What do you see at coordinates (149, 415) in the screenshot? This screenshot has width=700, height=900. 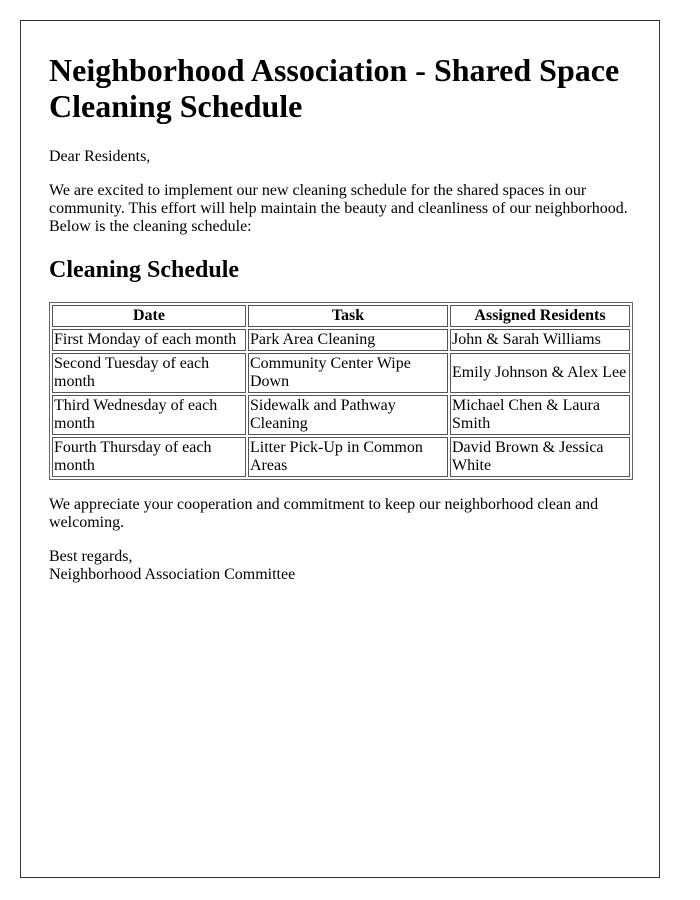 I see `date-cell: Third Wednesday of each month` at bounding box center [149, 415].